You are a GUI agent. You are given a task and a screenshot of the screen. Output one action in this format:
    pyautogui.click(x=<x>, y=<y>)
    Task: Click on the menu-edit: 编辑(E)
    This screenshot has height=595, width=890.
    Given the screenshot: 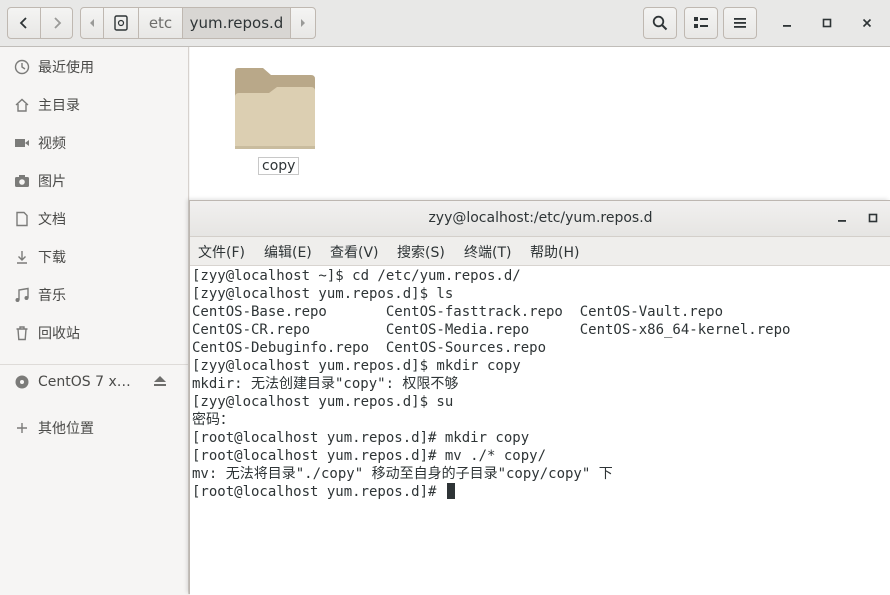 What is the action you would take?
    pyautogui.click(x=288, y=252)
    